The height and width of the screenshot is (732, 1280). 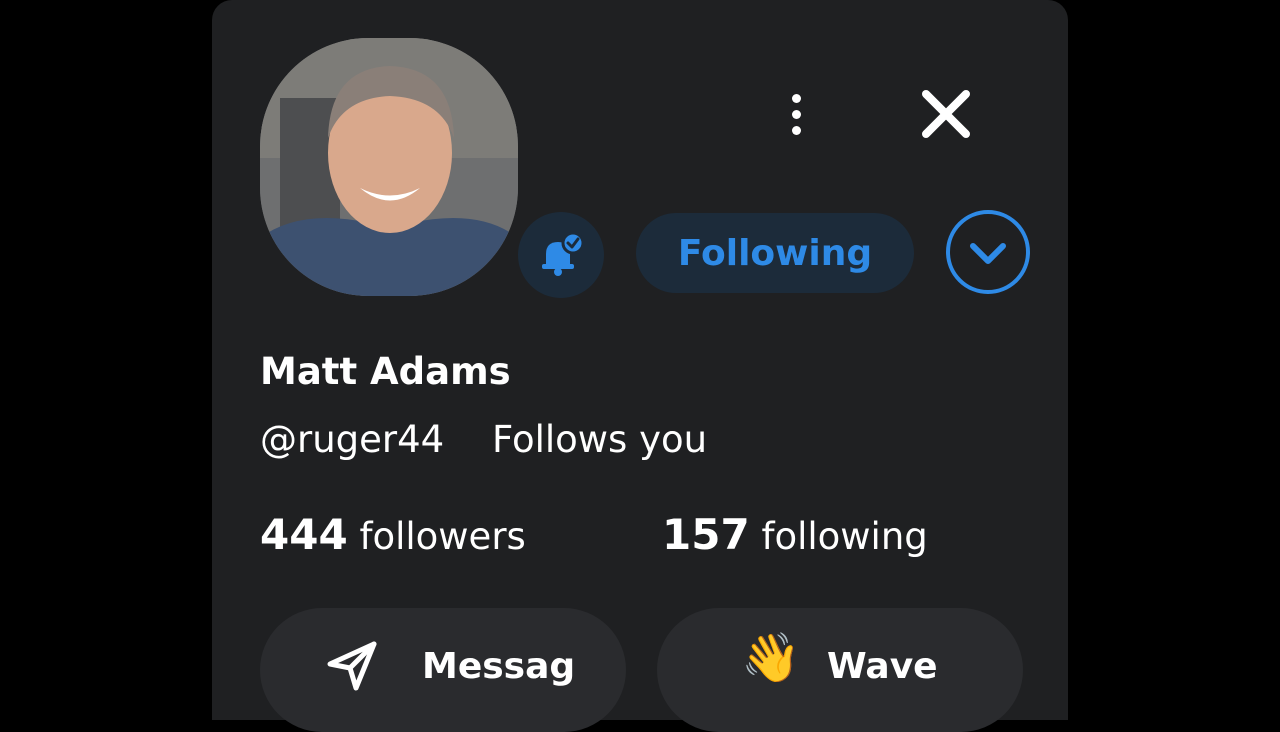 What do you see at coordinates (385, 371) in the screenshot?
I see `profile-name: Matt Adams` at bounding box center [385, 371].